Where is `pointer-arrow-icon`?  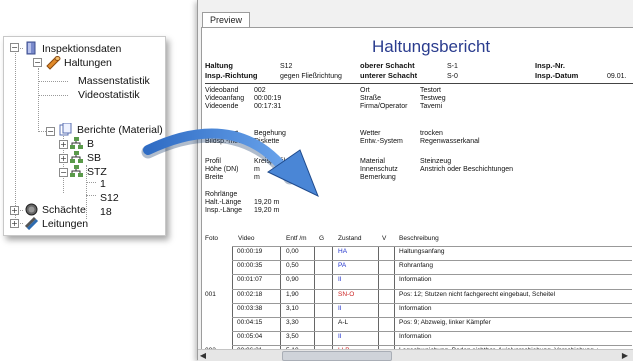
pointer-arrow-icon is located at coordinates (230, 163).